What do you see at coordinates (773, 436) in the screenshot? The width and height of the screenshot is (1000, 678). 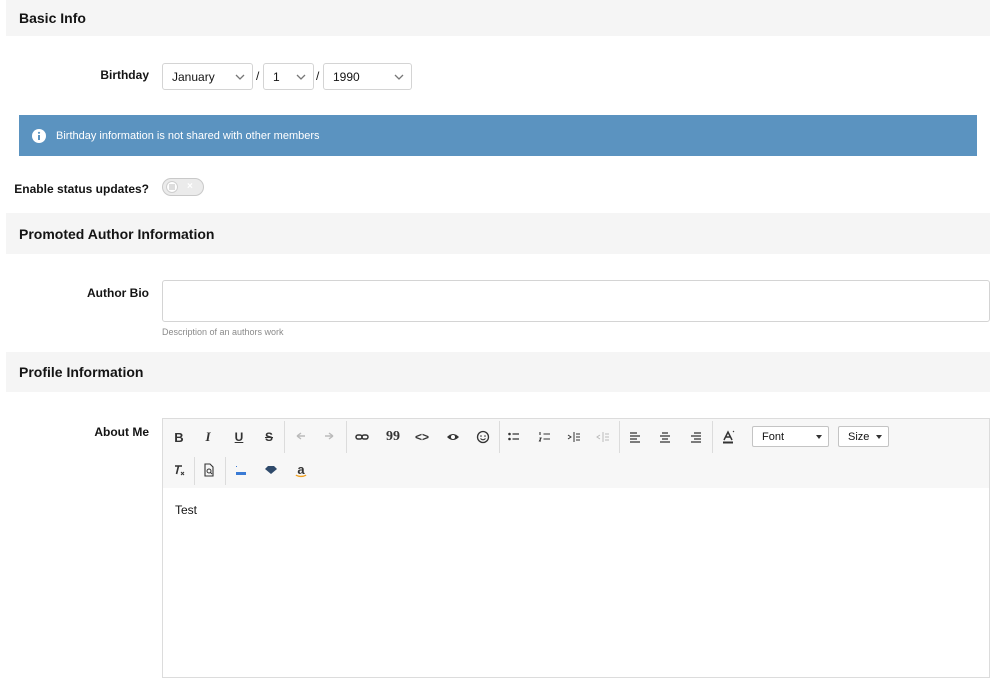 I see `font-select-value: Font` at bounding box center [773, 436].